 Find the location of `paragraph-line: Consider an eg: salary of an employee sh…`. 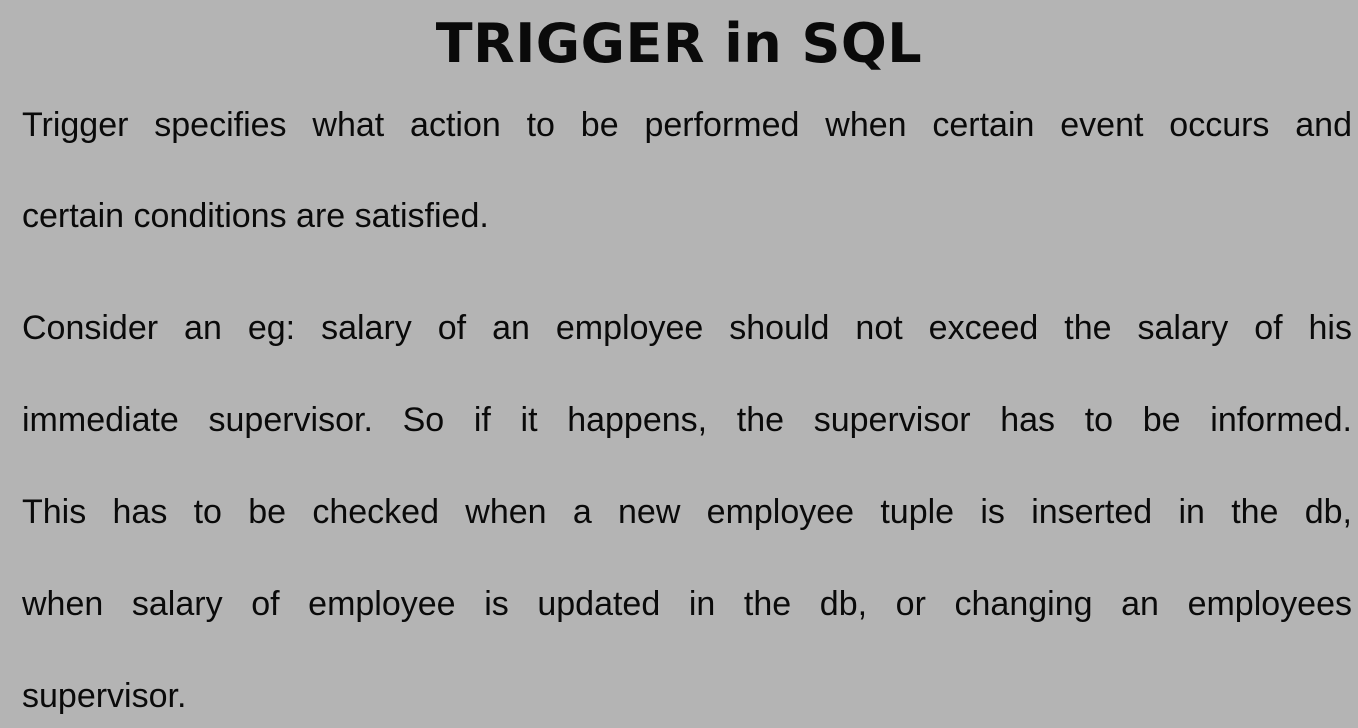

paragraph-line: Consider an eg: salary of an employee sh… is located at coordinates (687, 328).